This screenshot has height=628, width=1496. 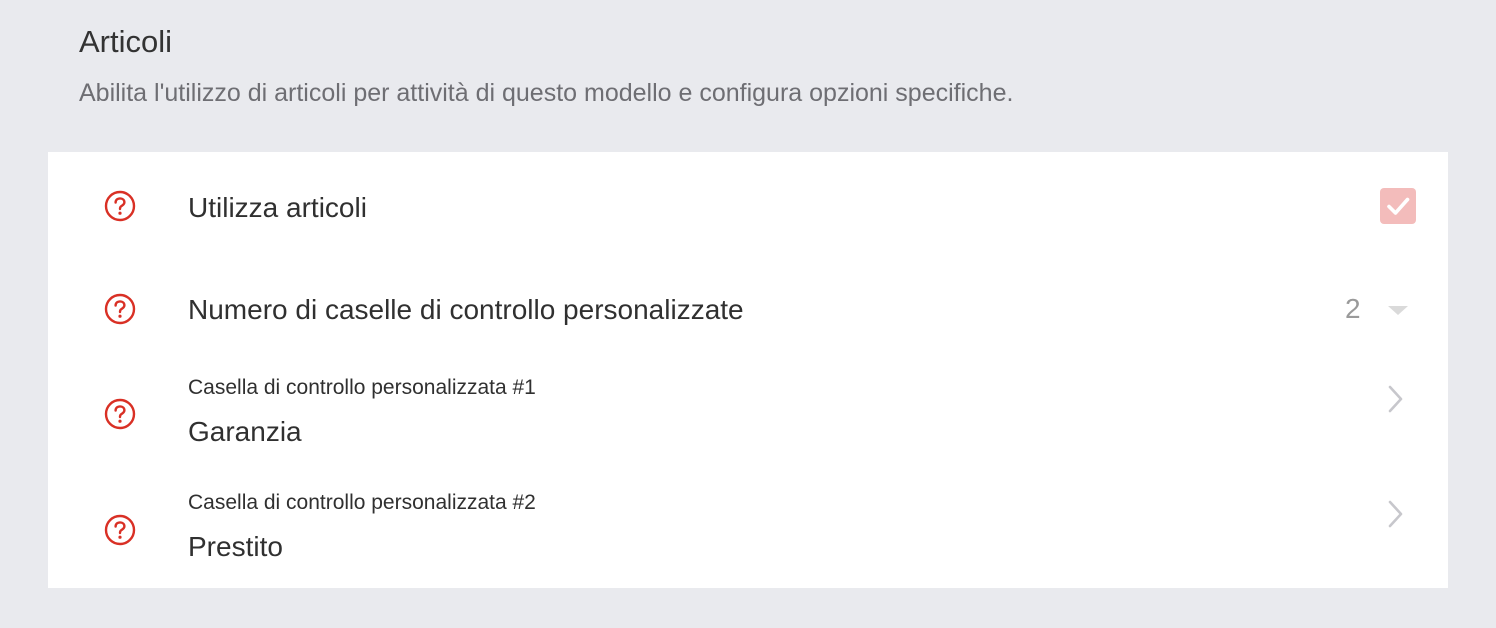 What do you see at coordinates (362, 502) in the screenshot?
I see `custom-checkbox-2-label: Casella di controllo personalizzata #2` at bounding box center [362, 502].